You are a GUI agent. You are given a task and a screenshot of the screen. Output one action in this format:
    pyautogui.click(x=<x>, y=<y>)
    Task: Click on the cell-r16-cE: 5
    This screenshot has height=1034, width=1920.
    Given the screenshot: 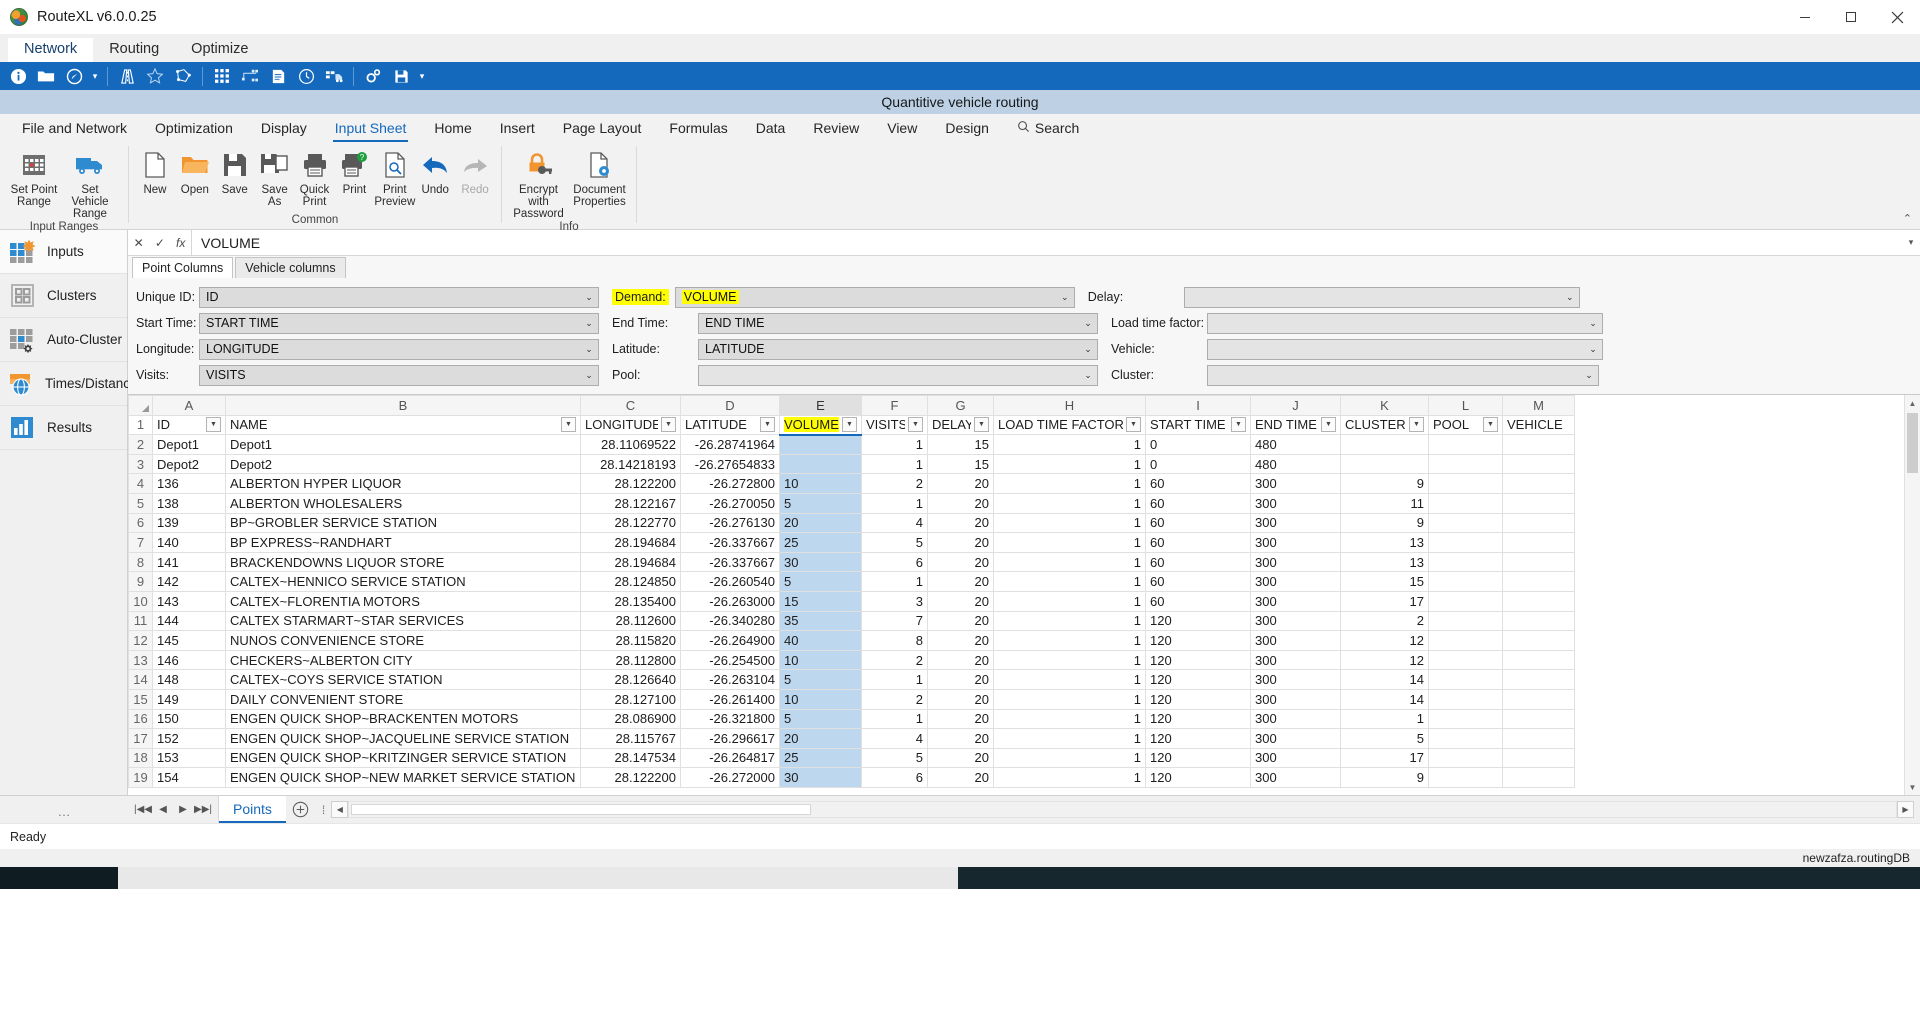 What is the action you would take?
    pyautogui.click(x=820, y=719)
    